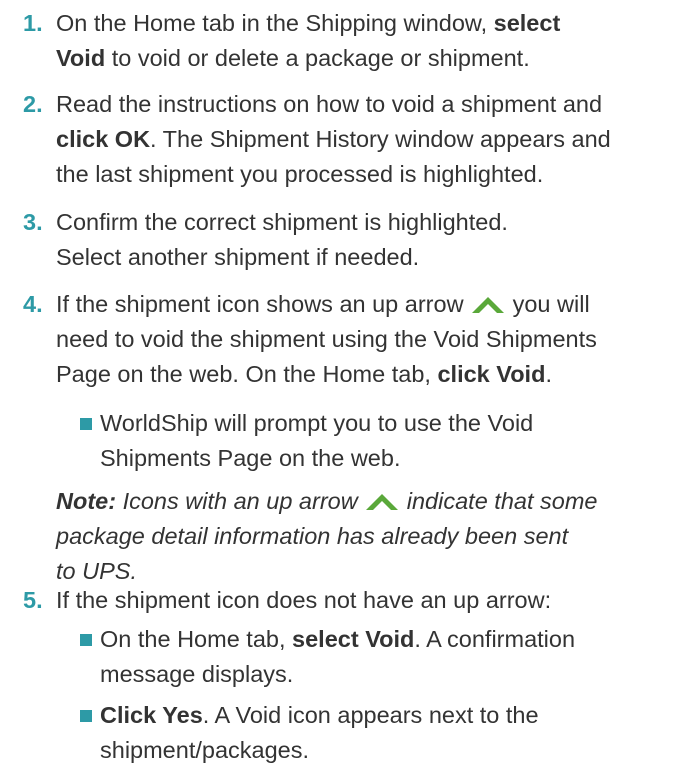 The height and width of the screenshot is (768, 694). Describe the element at coordinates (33, 104) in the screenshot. I see `step-number: 2.` at that location.